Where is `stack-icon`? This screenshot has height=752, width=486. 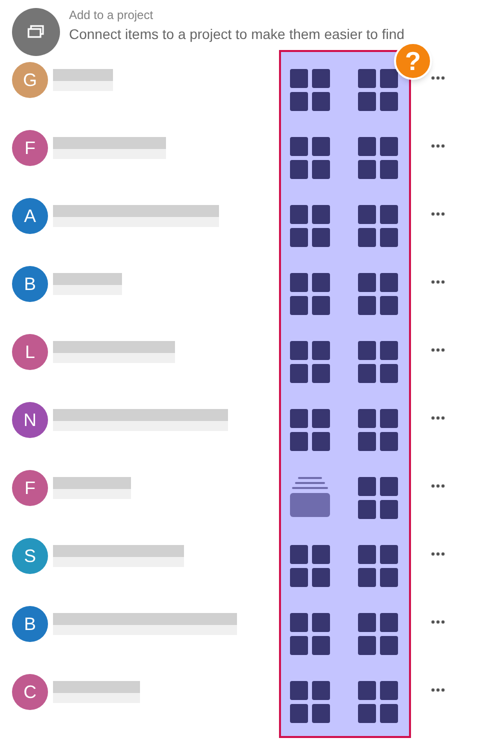 stack-icon is located at coordinates (310, 497).